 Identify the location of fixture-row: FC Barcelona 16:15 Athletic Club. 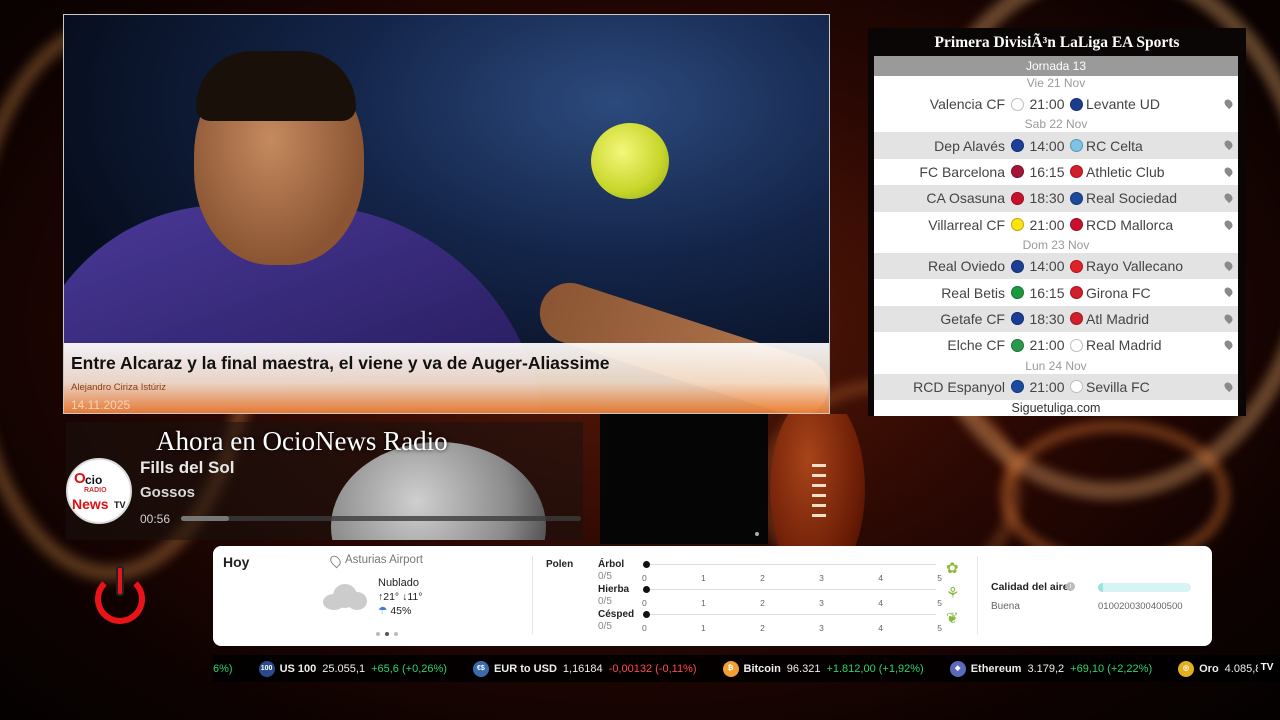
(1056, 172).